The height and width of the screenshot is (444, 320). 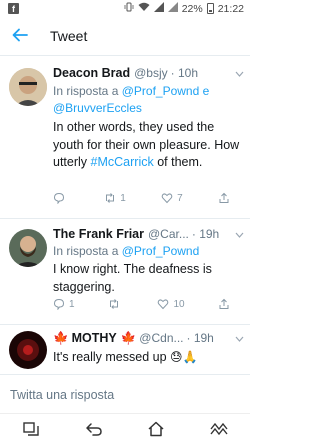 What do you see at coordinates (125, 36) in the screenshot?
I see `app-header: Tweet` at bounding box center [125, 36].